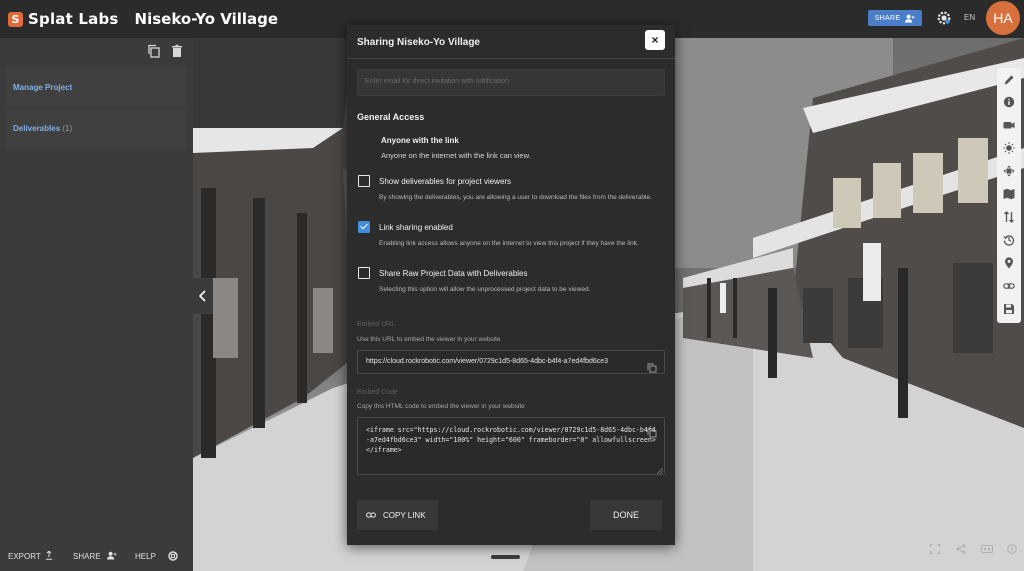 Image resolution: width=1024 pixels, height=571 pixels. I want to click on move-icon, so click(1009, 171).